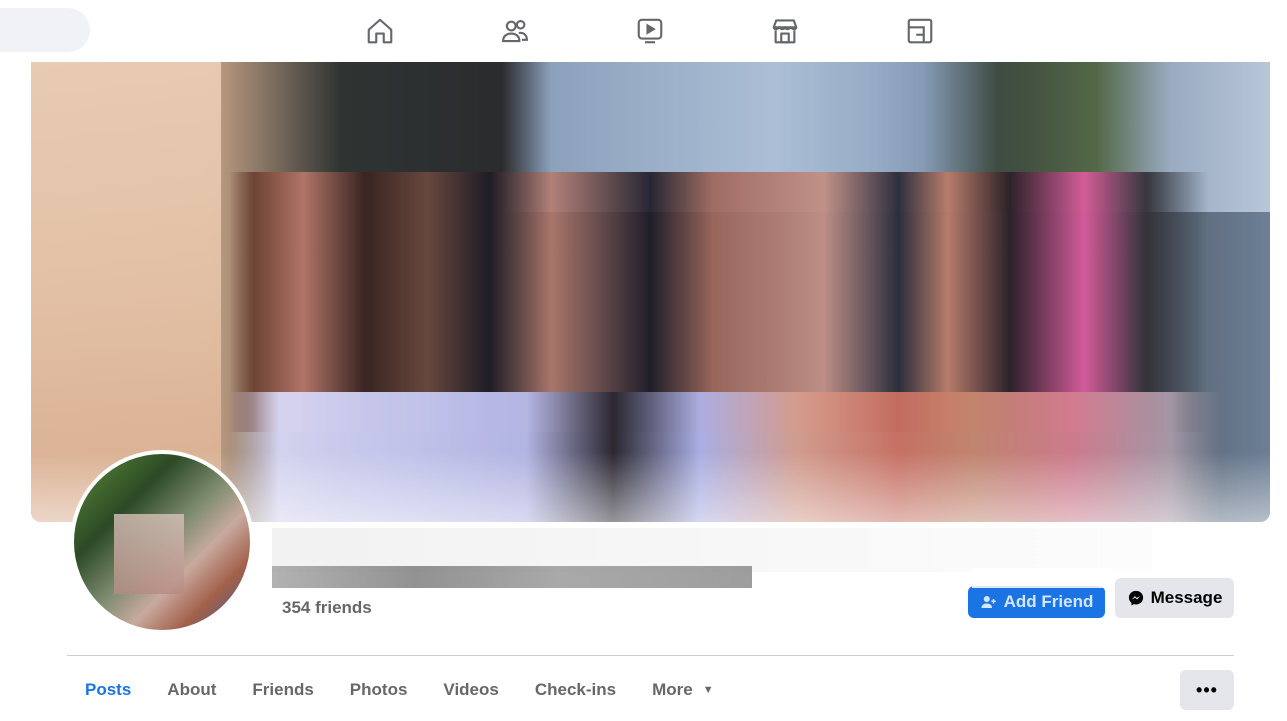 The height and width of the screenshot is (721, 1287). Describe the element at coordinates (1048, 601) in the screenshot. I see `add-friend-label: Add Friend` at that location.